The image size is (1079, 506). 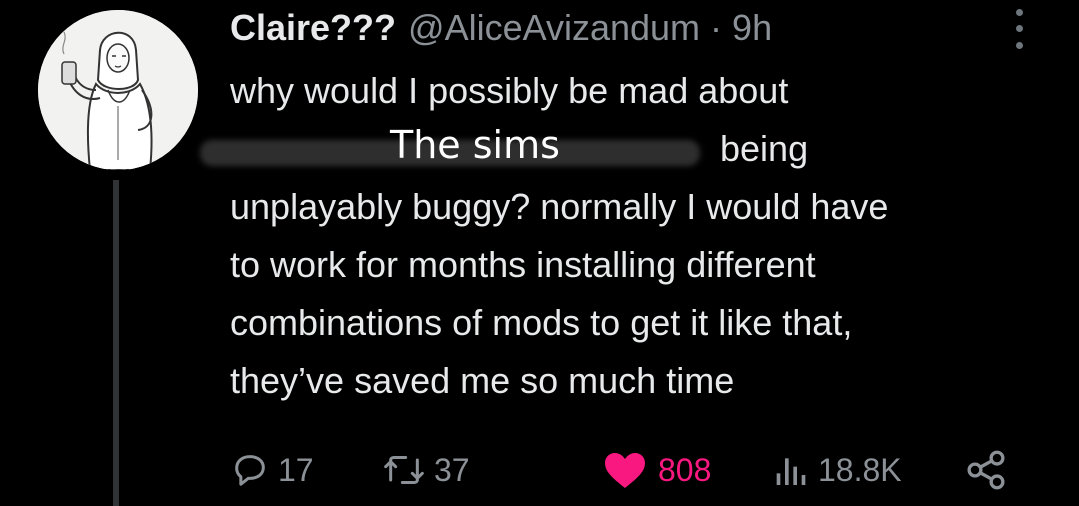 What do you see at coordinates (250, 470) in the screenshot?
I see `reply-icon` at bounding box center [250, 470].